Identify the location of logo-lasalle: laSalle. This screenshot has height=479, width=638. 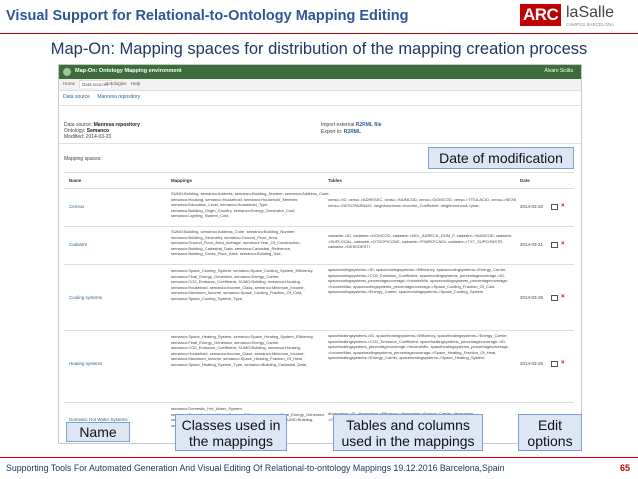
(590, 12).